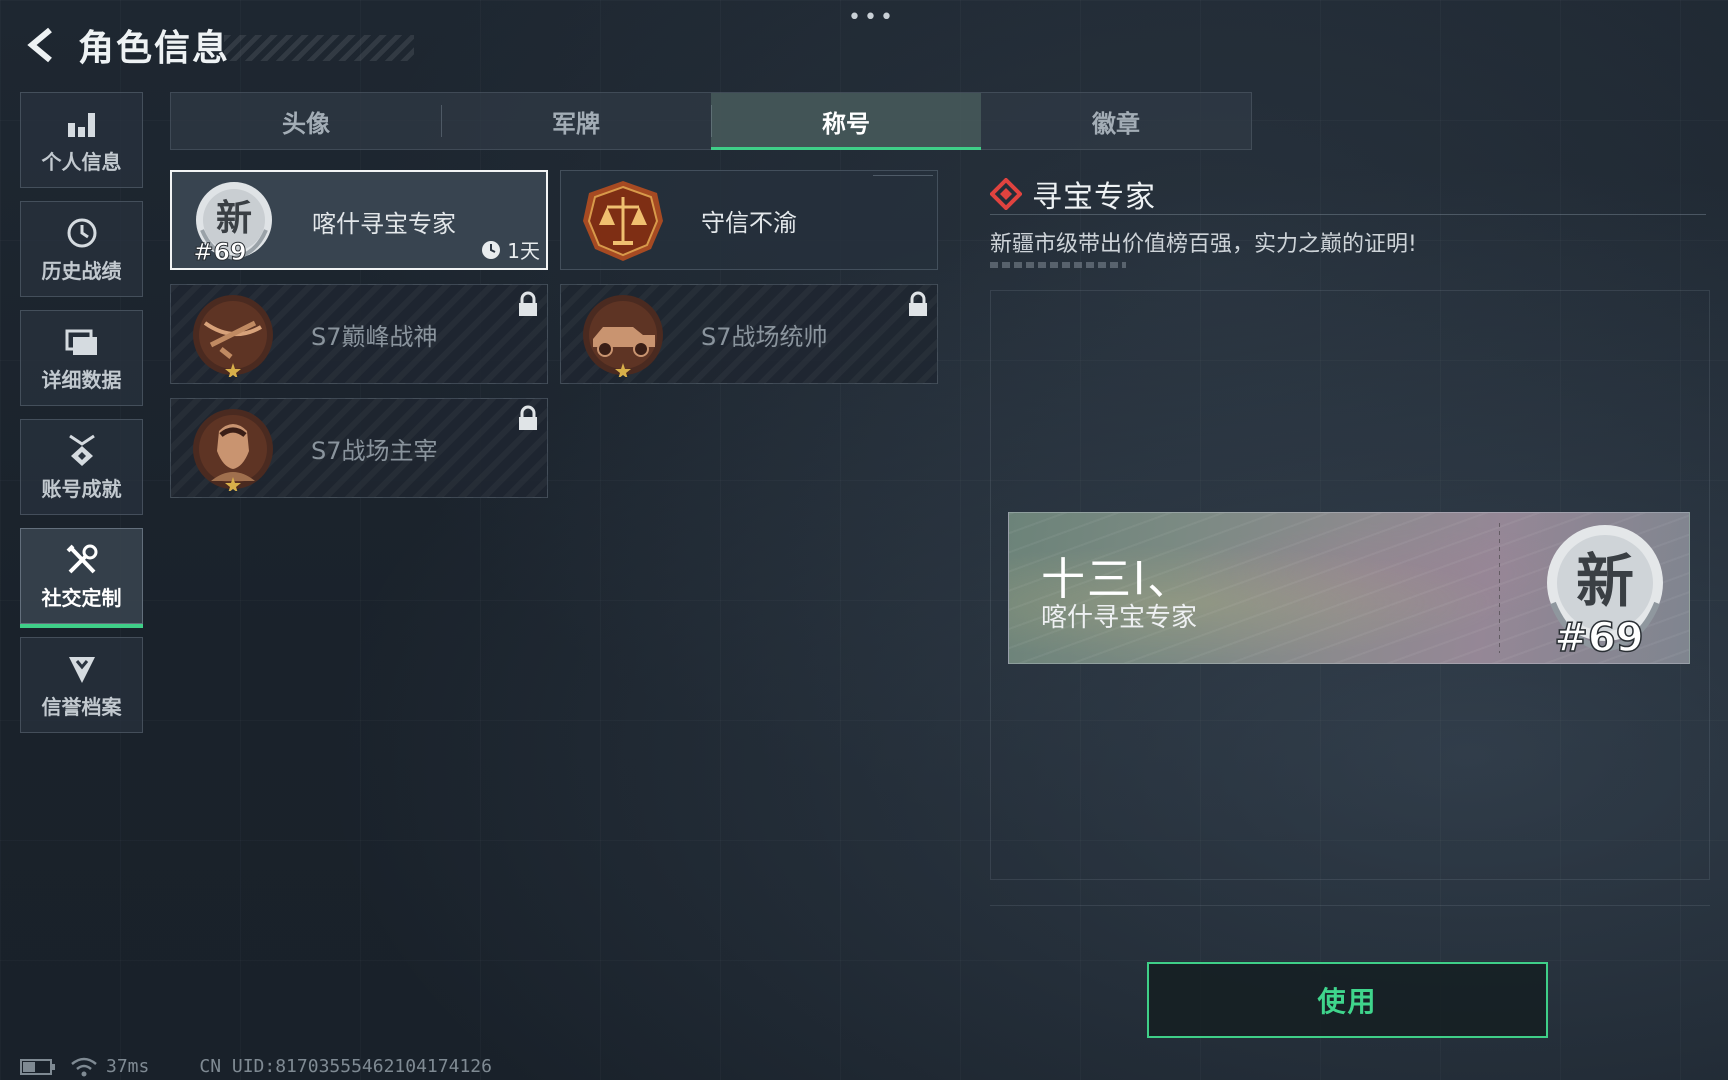 The image size is (1728, 1080). What do you see at coordinates (128, 1066) in the screenshot?
I see `ping-value: 37ms` at bounding box center [128, 1066].